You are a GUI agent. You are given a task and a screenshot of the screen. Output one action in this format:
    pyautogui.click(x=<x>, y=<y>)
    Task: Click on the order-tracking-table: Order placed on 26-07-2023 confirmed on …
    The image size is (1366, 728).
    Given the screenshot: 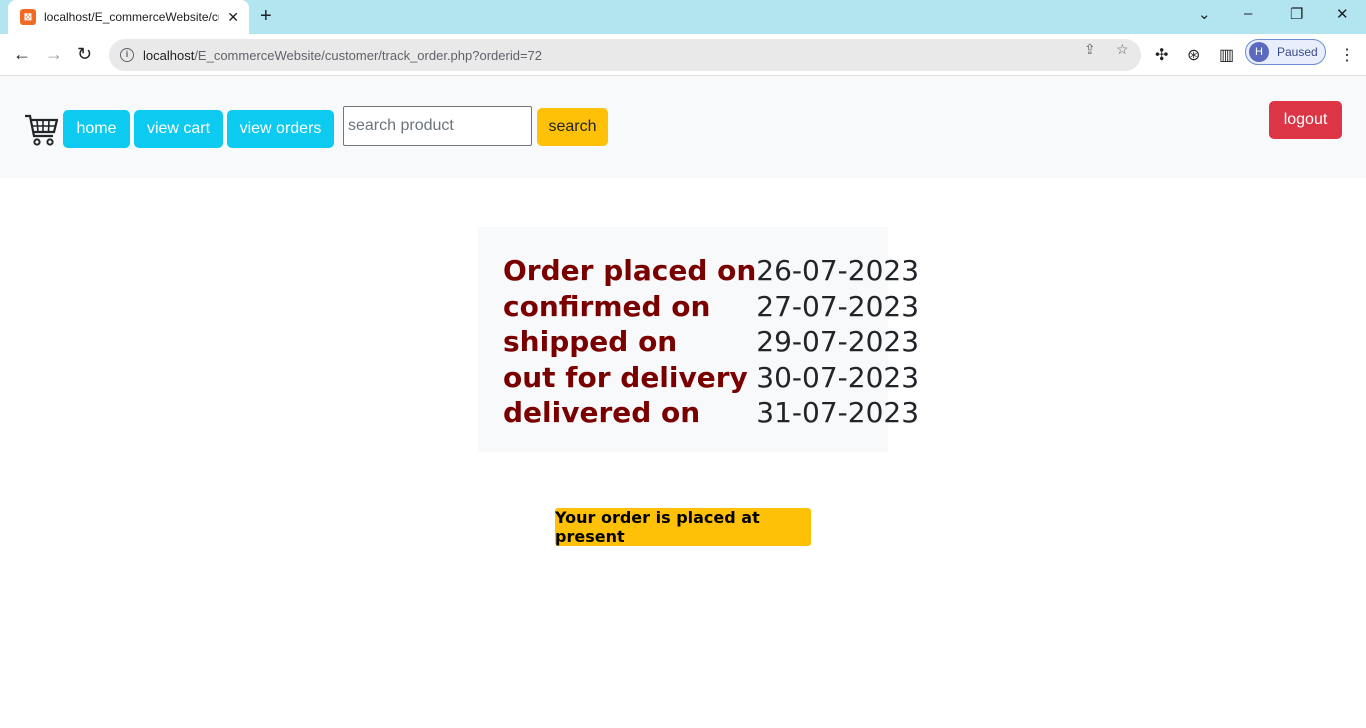 What is the action you would take?
    pyautogui.click(x=711, y=342)
    